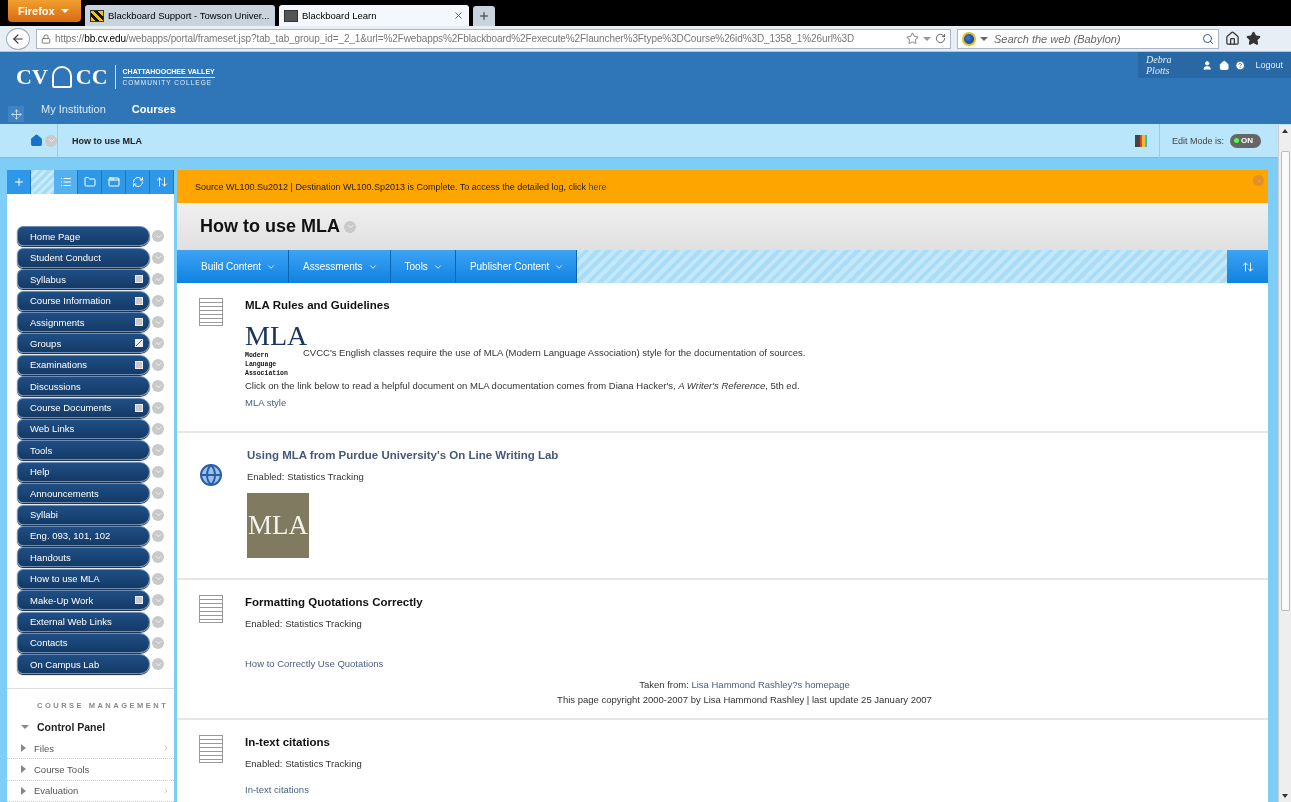 This screenshot has height=802, width=1291. What do you see at coordinates (83, 279) in the screenshot?
I see `course-menu-item: Syllabus` at bounding box center [83, 279].